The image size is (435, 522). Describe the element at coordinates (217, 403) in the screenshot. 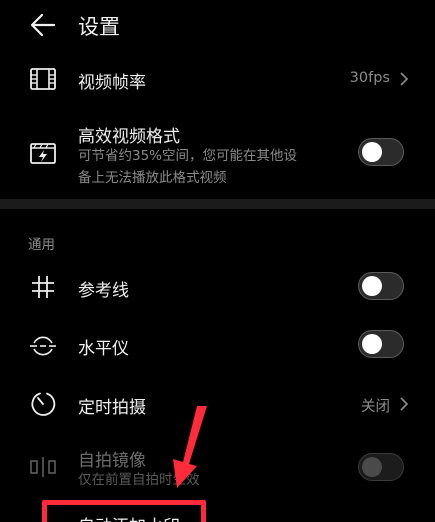

I see `setting-row-timer: 定时拍摄 关闭` at that location.